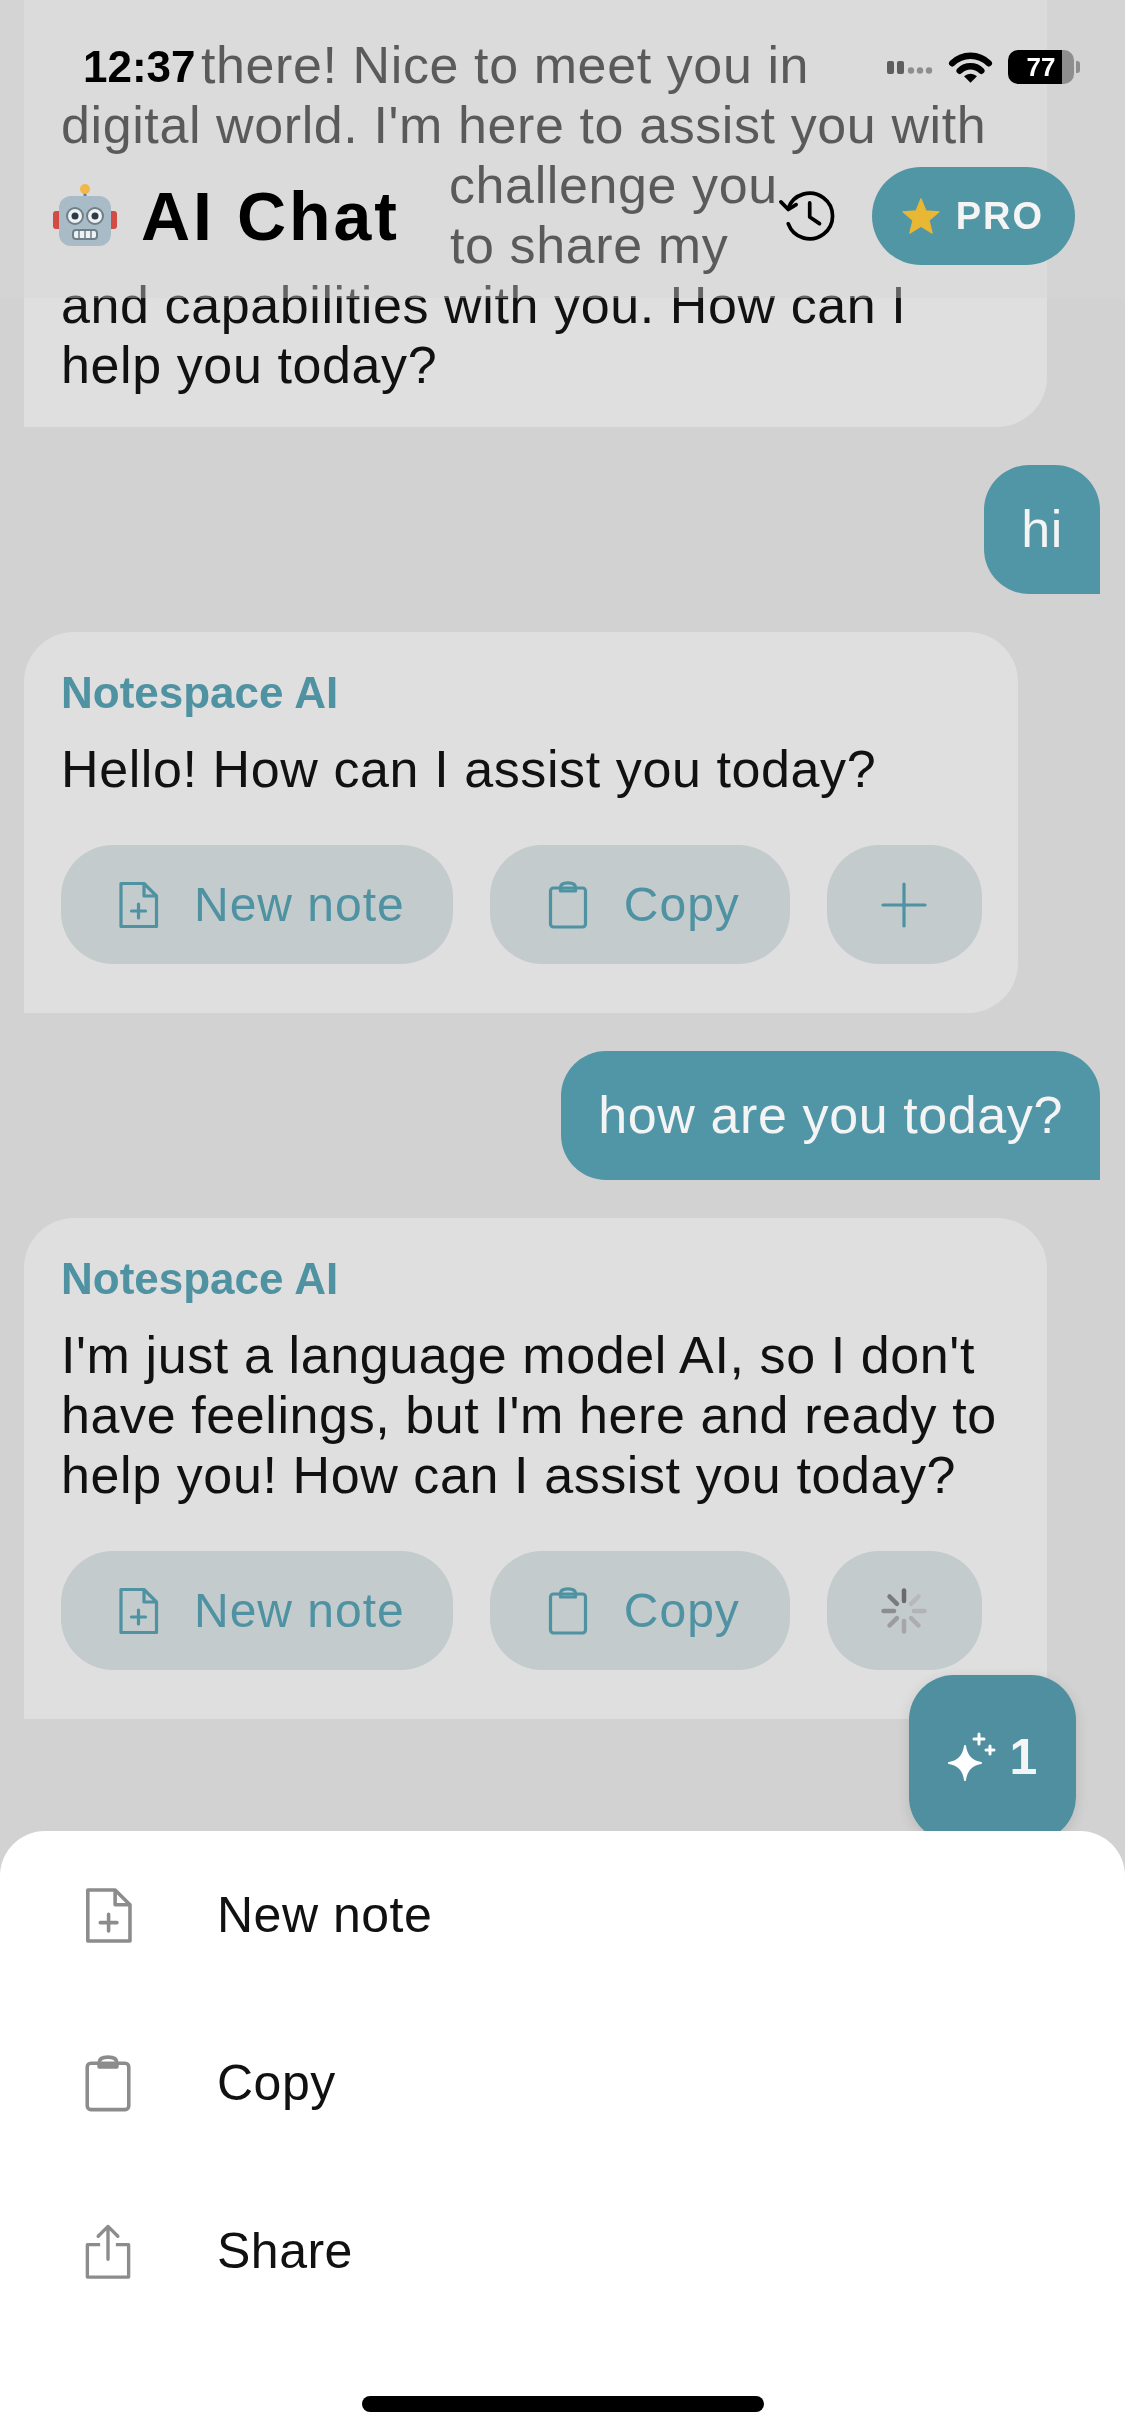  What do you see at coordinates (971, 1756) in the screenshot?
I see `sparkle-icon` at bounding box center [971, 1756].